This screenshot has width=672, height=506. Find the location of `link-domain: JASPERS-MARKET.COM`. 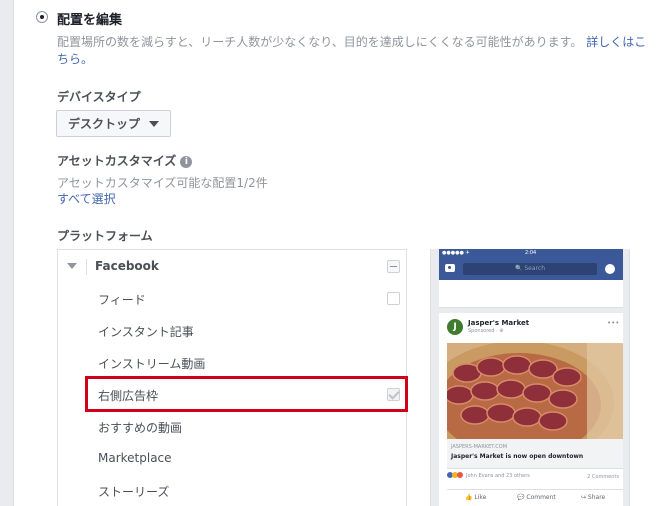

link-domain: JASPERS-MARKET.COM is located at coordinates (479, 447).